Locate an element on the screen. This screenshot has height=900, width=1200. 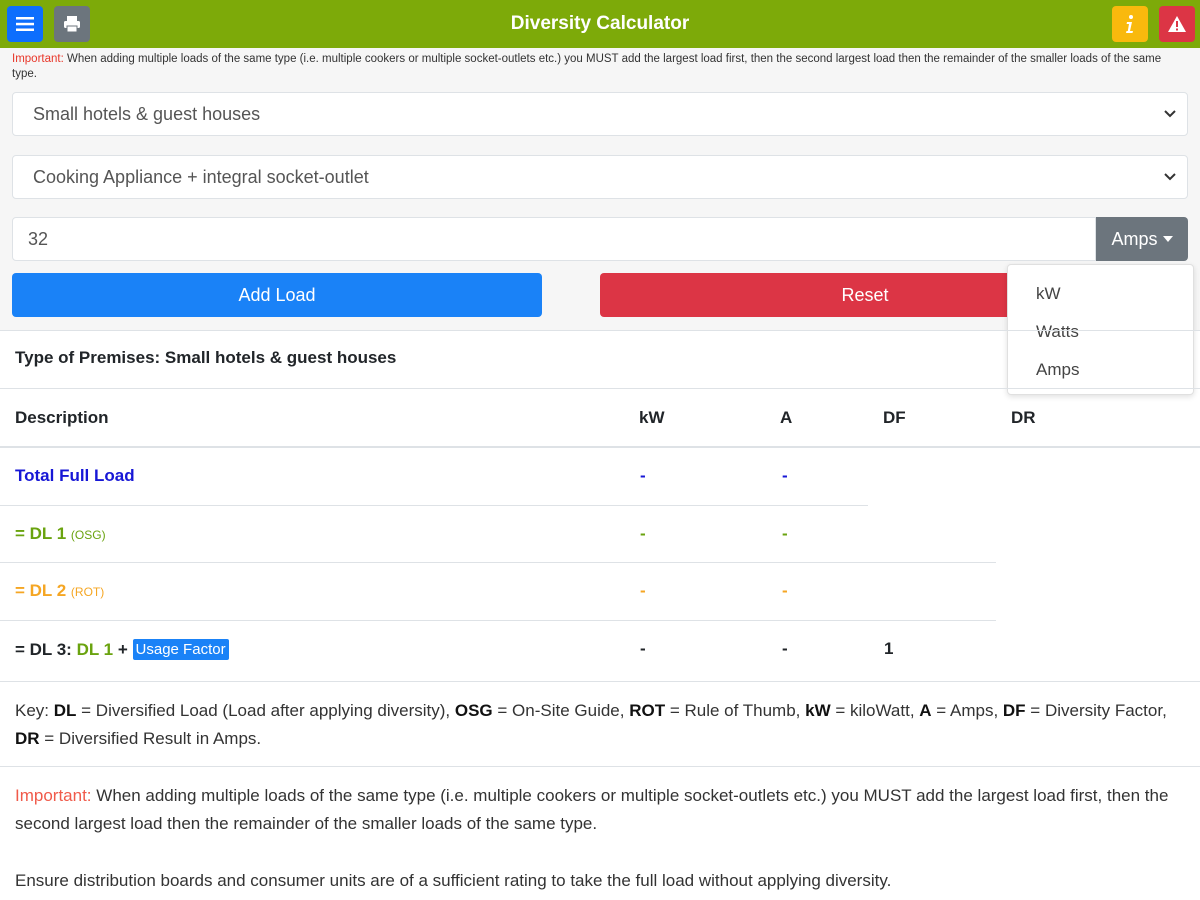
key-dr-desc: = Diversified Result in Amps. is located at coordinates (150, 738).